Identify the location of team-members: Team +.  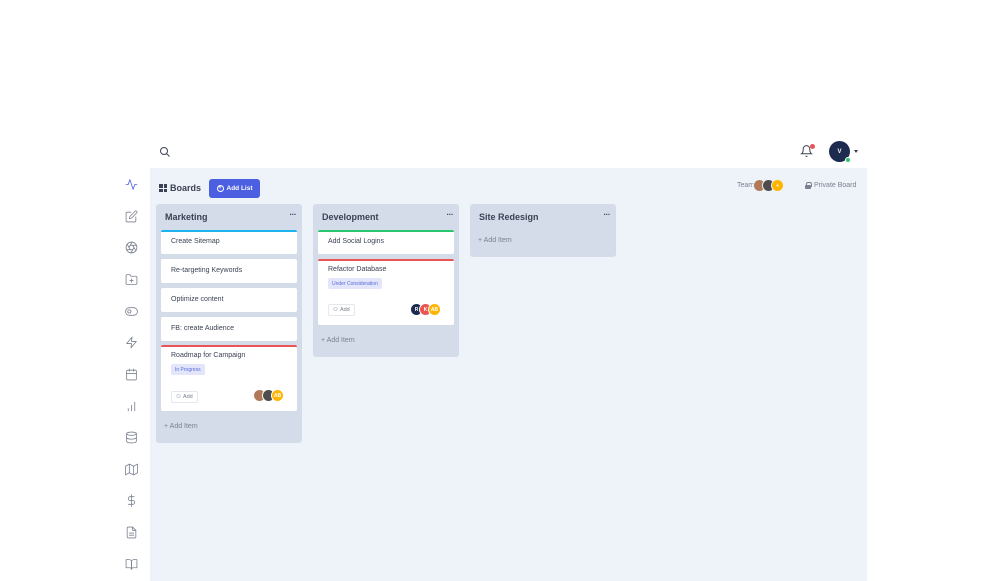
(761, 185).